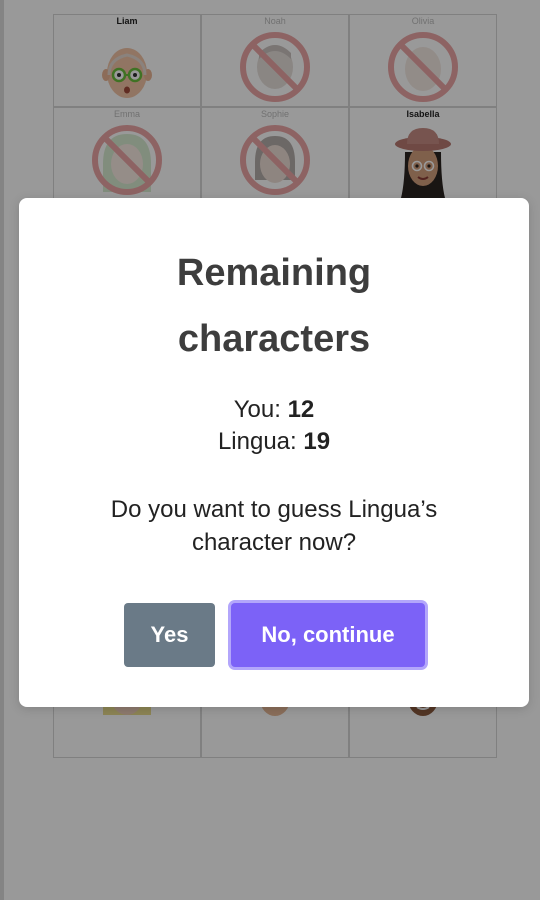 The width and height of the screenshot is (540, 900). I want to click on continue-button: No, continue, so click(328, 635).